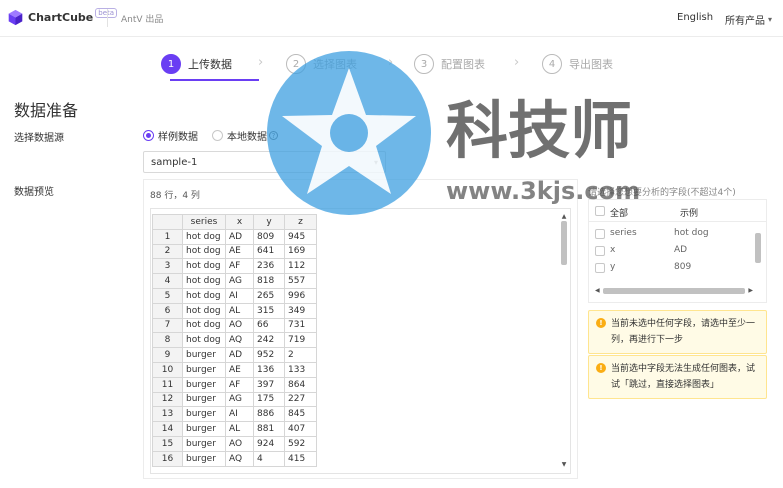 The width and height of the screenshot is (783, 488). What do you see at coordinates (463, 64) in the screenshot?
I see `step-label: 配置图表` at bounding box center [463, 64].